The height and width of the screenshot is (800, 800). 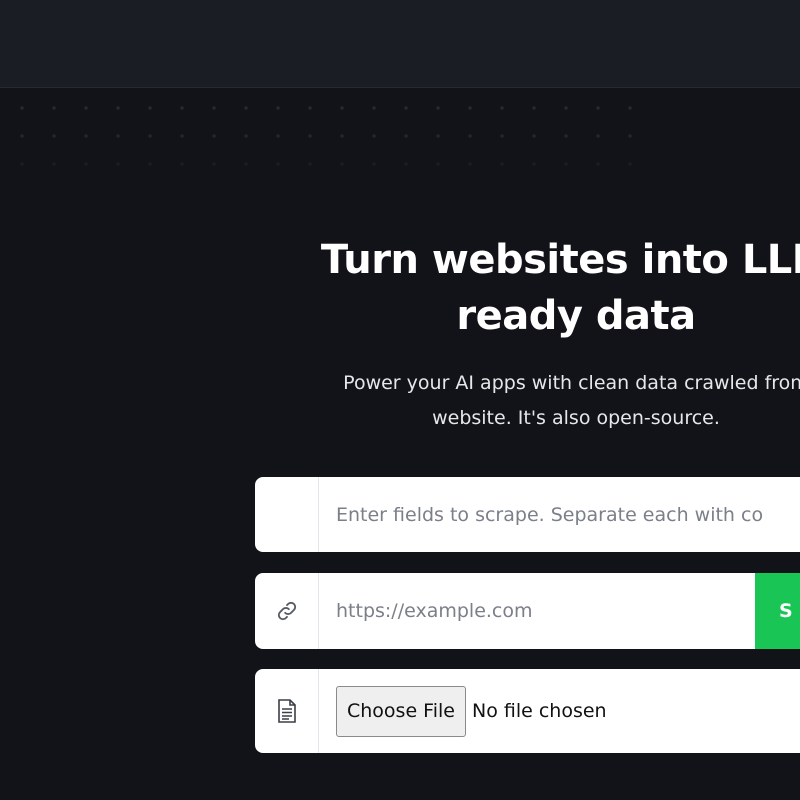 I want to click on link-icon, so click(x=286, y=611).